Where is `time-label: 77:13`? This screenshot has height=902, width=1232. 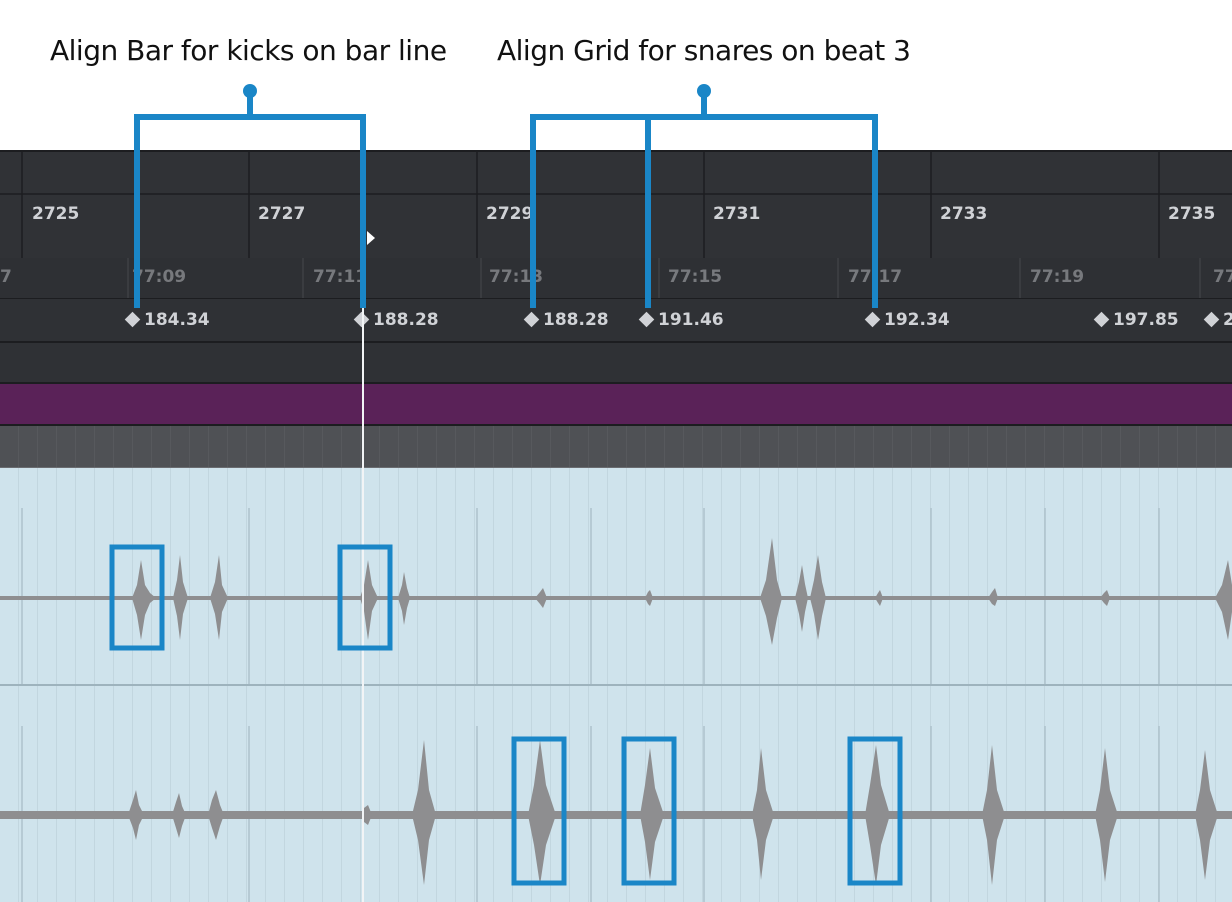 time-label: 77:13 is located at coordinates (516, 277).